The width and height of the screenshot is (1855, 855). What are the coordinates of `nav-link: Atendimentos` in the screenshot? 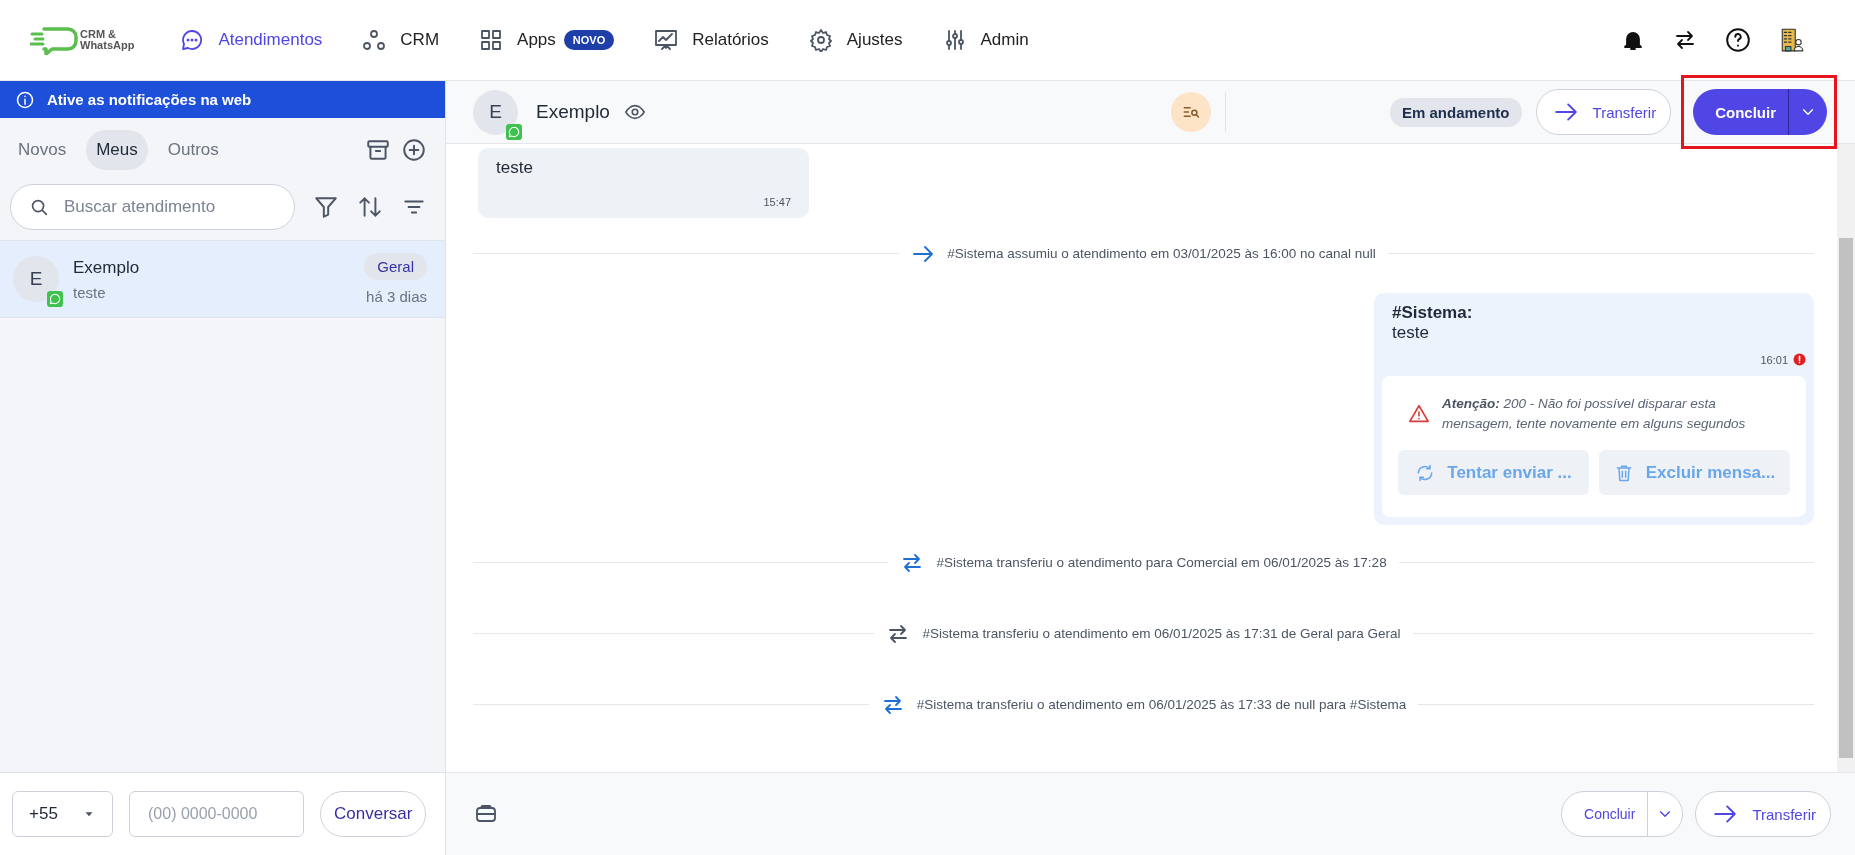 It's located at (251, 40).